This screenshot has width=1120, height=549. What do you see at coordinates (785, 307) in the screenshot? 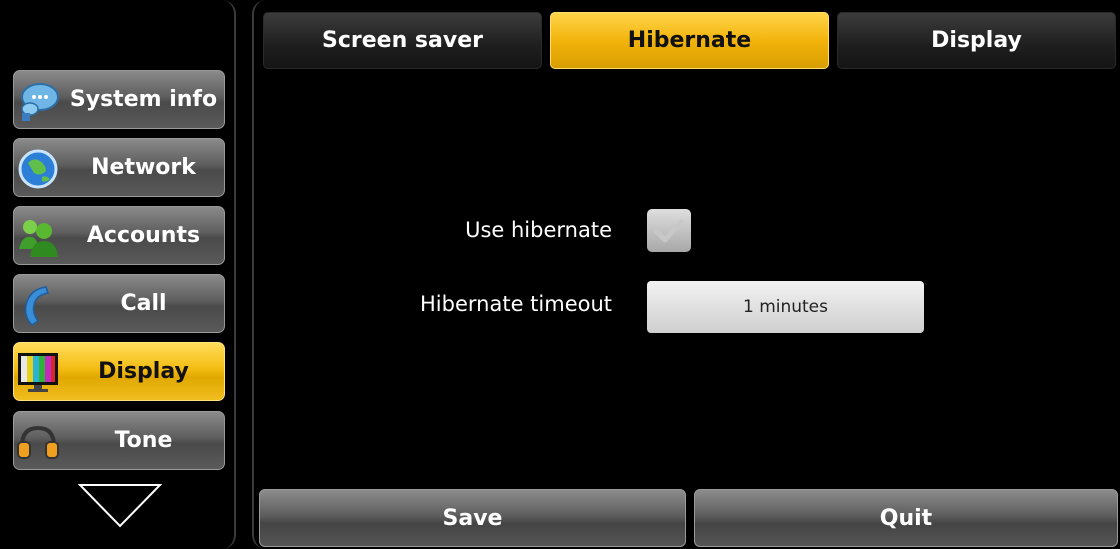
I see `hibernate-timeout-select: 1 minutes` at bounding box center [785, 307].